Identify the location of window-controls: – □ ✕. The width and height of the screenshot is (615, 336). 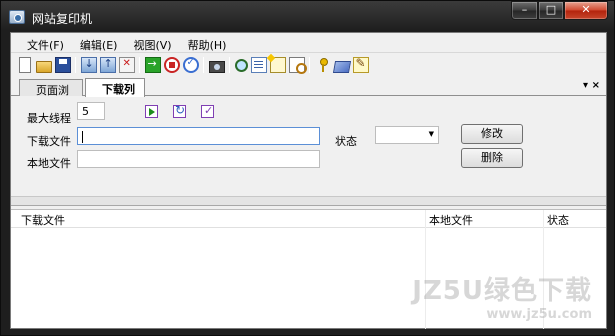
(559, 11).